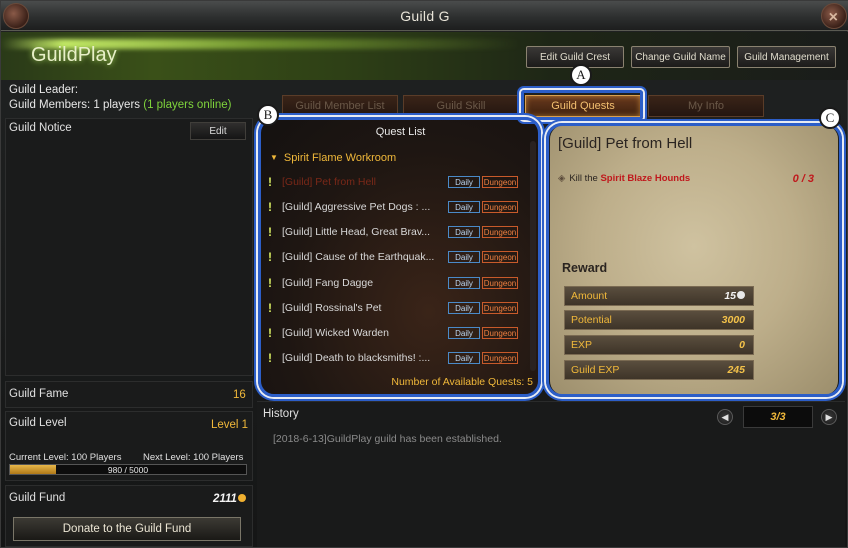 Image resolution: width=848 pixels, height=548 pixels. I want to click on edit-notice-button: Edit, so click(218, 131).